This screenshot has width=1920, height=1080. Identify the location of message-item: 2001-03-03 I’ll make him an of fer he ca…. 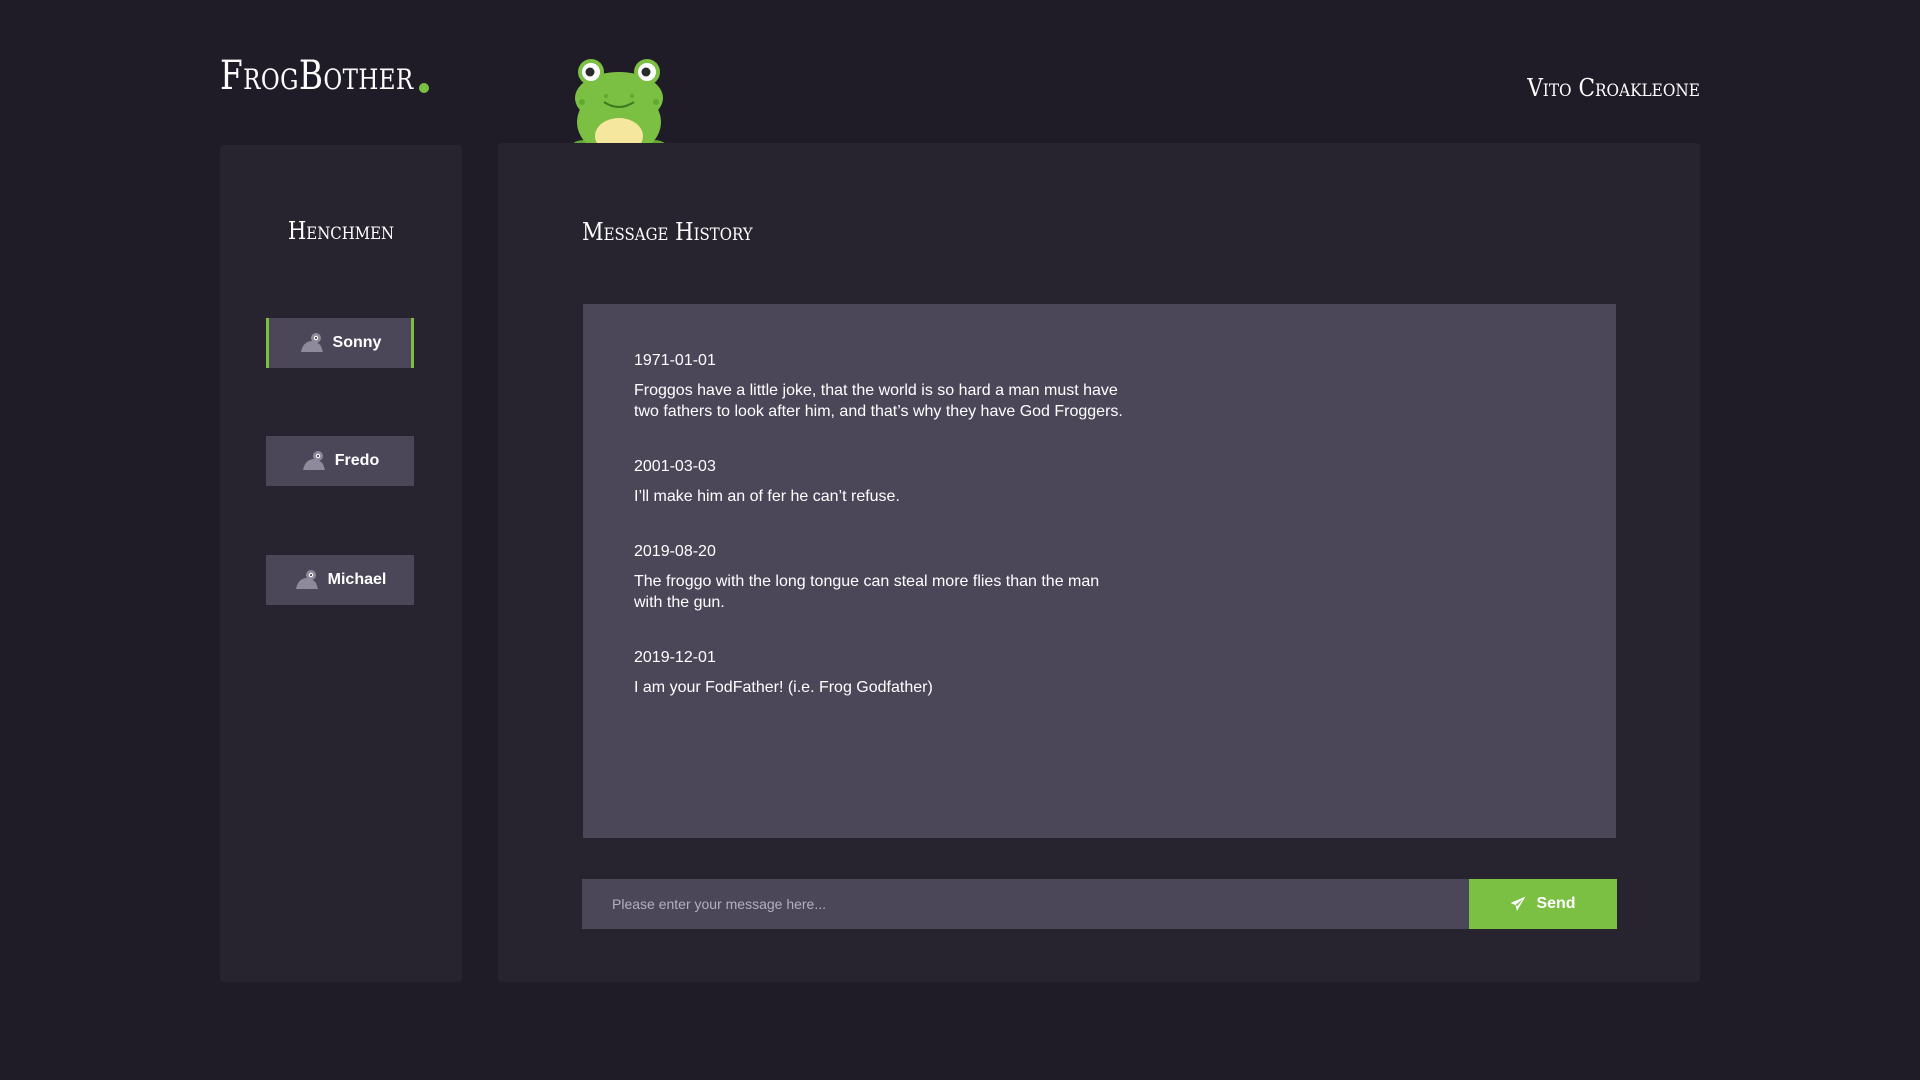
(1099, 482).